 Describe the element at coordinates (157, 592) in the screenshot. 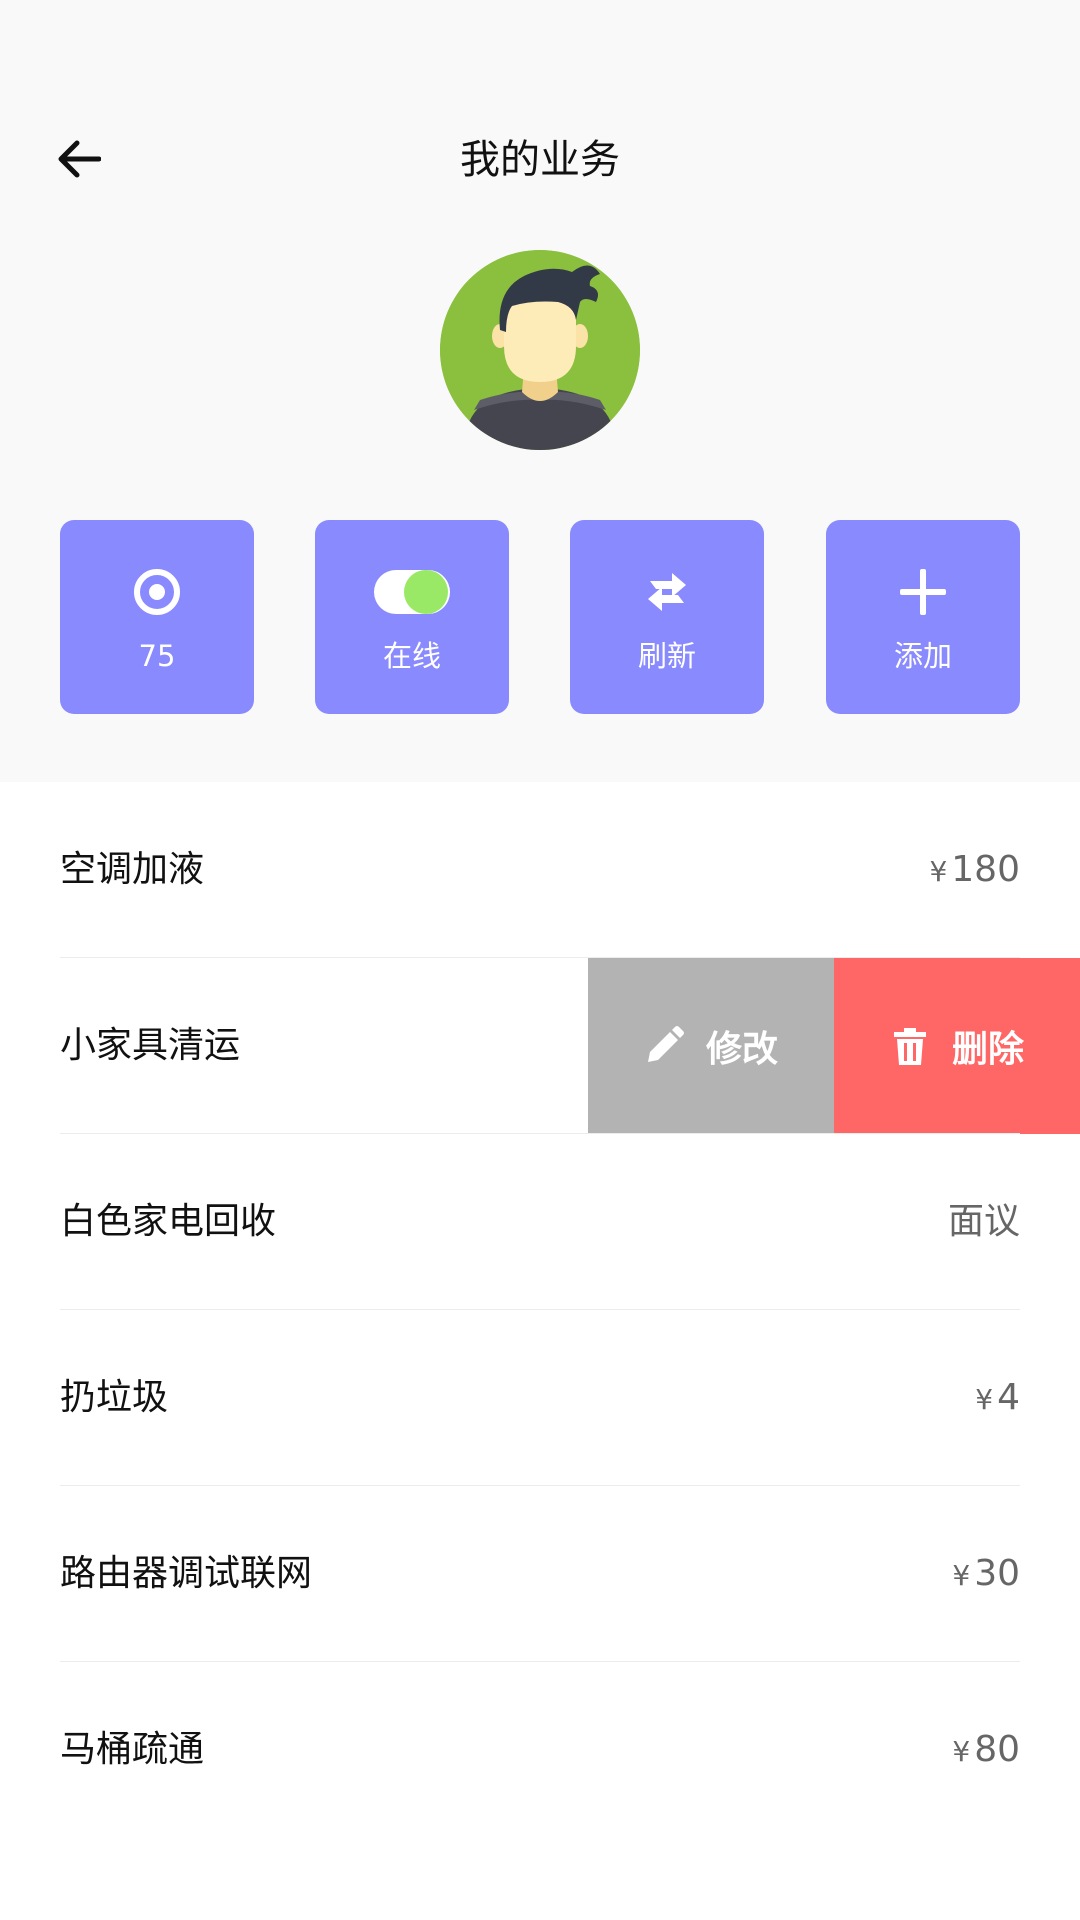

I see `target-icon` at that location.